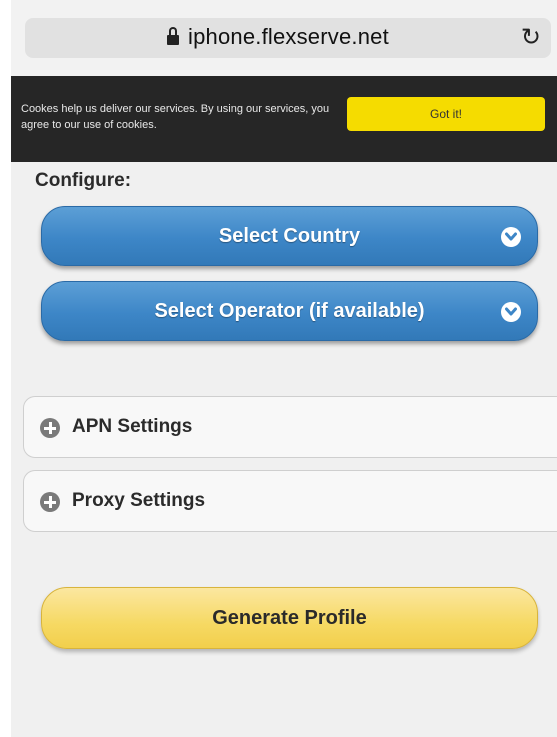 The height and width of the screenshot is (737, 557). Describe the element at coordinates (446, 114) in the screenshot. I see `cookie-accept-button: Got it!` at that location.